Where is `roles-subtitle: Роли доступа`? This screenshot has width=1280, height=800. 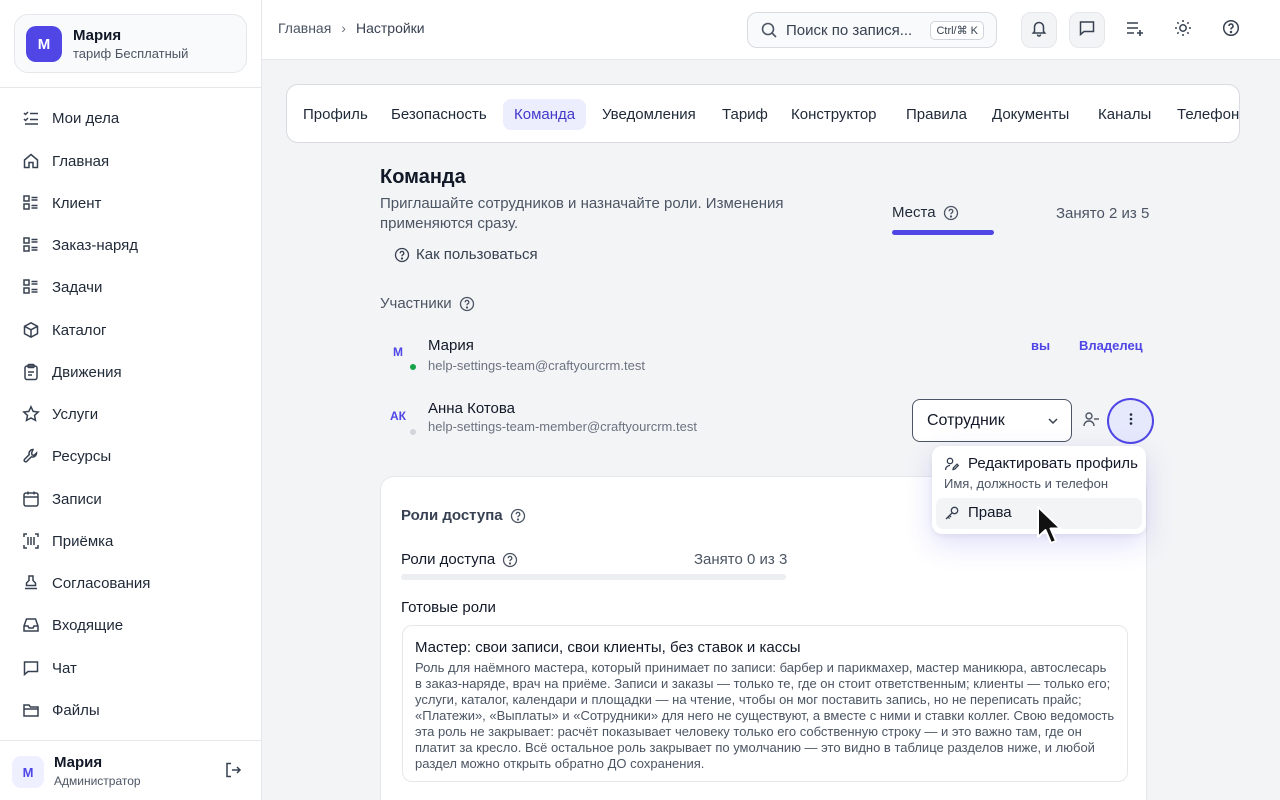
roles-subtitle: Роли доступа is located at coordinates (459, 559).